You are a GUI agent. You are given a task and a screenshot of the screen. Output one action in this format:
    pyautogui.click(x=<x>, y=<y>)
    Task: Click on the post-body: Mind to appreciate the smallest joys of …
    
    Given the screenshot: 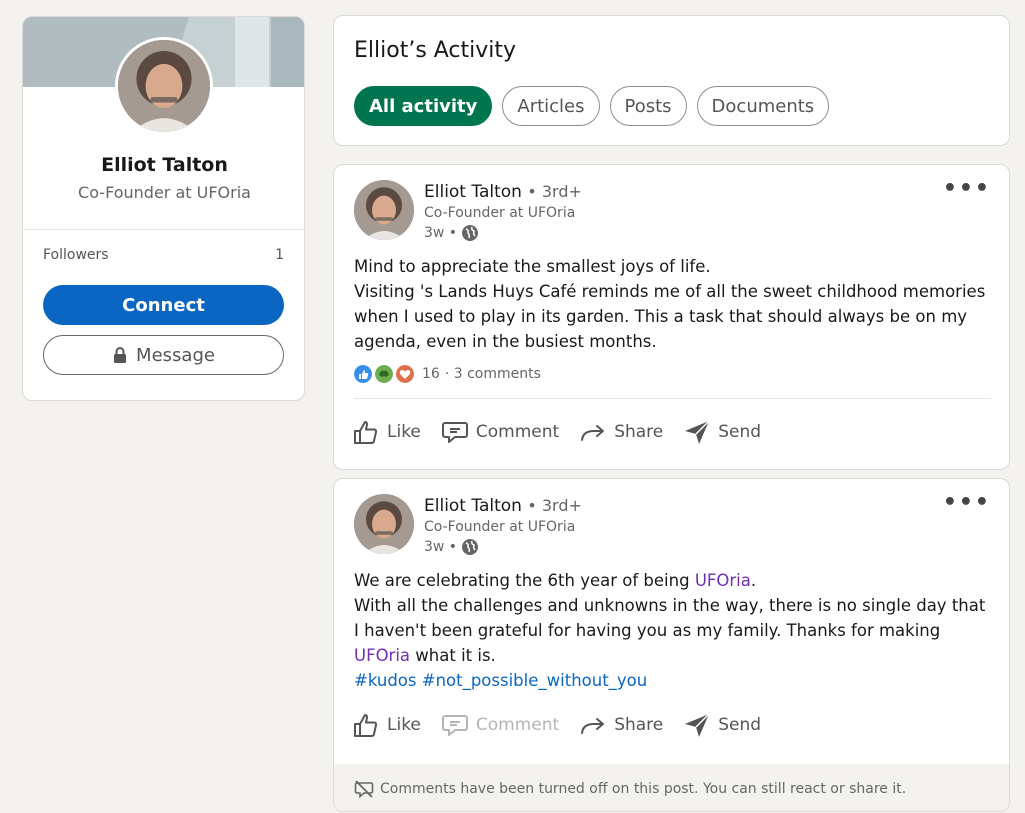 What is the action you would take?
    pyautogui.click(x=674, y=304)
    